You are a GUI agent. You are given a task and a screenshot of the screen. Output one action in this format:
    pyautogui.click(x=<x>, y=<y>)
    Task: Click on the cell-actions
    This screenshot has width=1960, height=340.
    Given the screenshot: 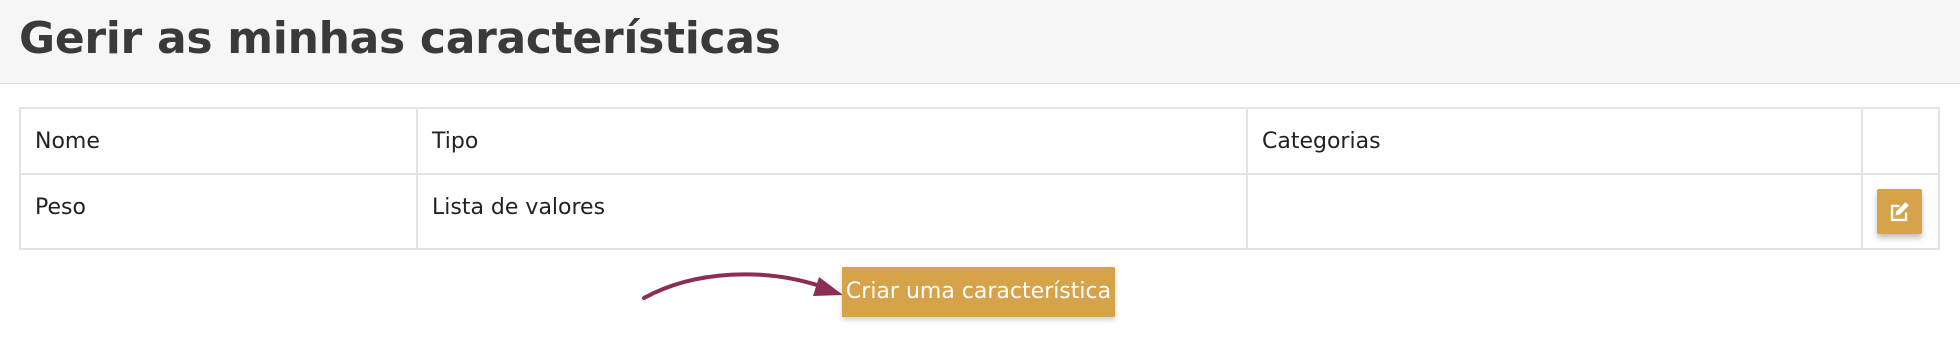 What is the action you would take?
    pyautogui.click(x=1900, y=211)
    